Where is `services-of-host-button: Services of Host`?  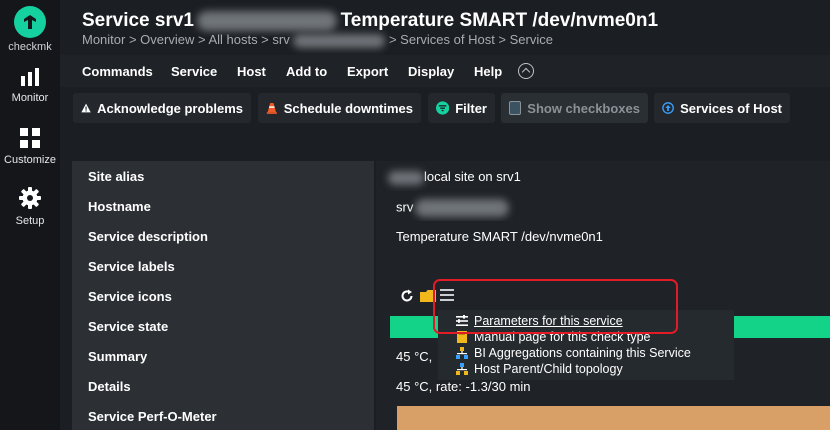 services-of-host-button: Services of Host is located at coordinates (722, 108).